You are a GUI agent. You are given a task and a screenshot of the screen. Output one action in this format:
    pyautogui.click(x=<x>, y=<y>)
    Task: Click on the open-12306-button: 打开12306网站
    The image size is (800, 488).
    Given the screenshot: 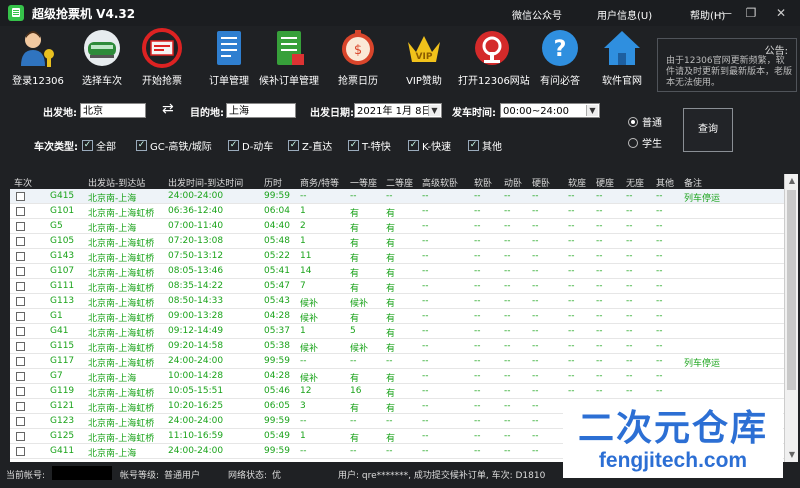 What is the action you would take?
    pyautogui.click(x=494, y=58)
    